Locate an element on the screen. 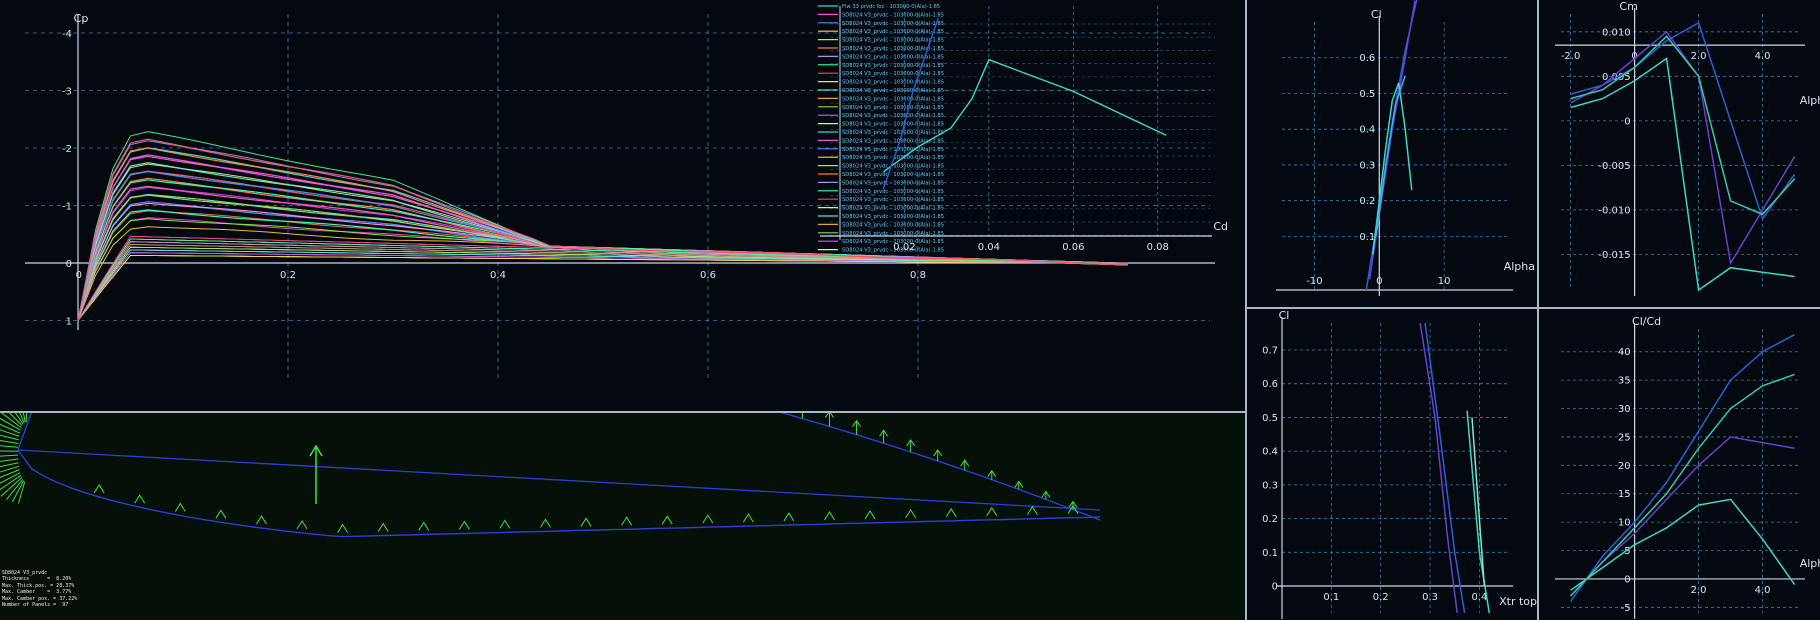  cl-alpha-svg: -100100.10.20.30.40.50.6ClAlpha is located at coordinates (1405, 148).